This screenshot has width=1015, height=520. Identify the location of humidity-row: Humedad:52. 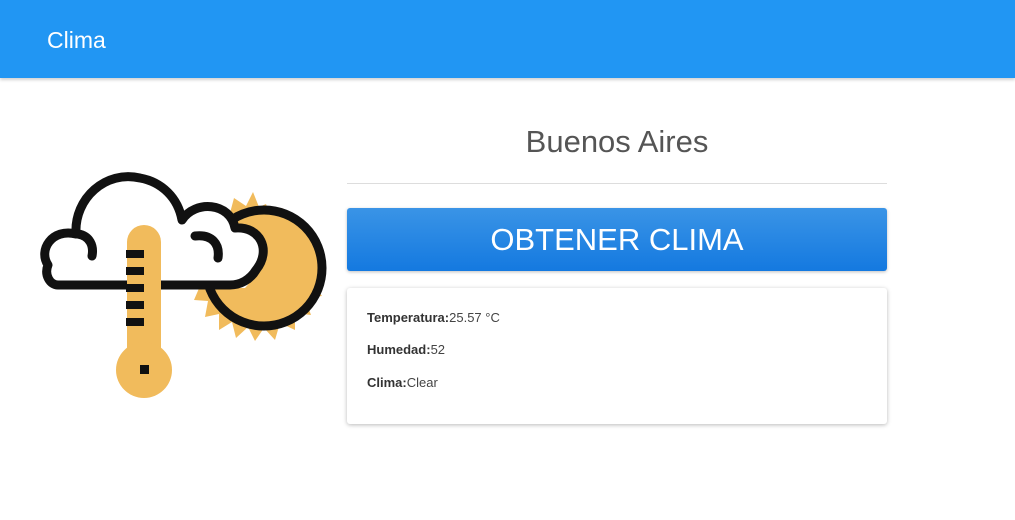
(406, 350).